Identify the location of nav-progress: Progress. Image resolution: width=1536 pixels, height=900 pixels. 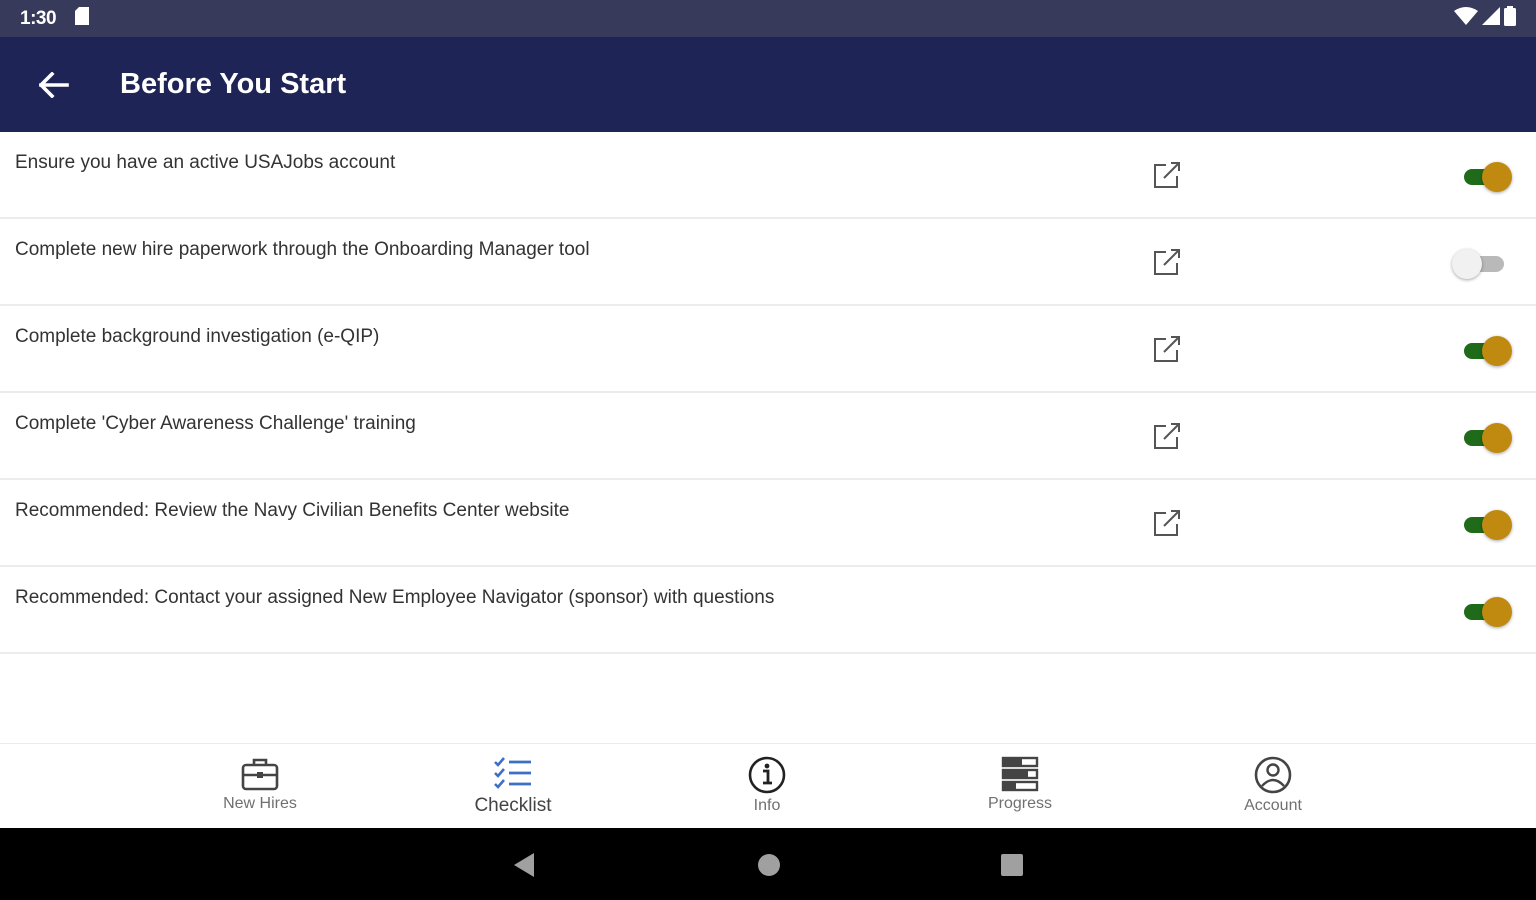
(1020, 788).